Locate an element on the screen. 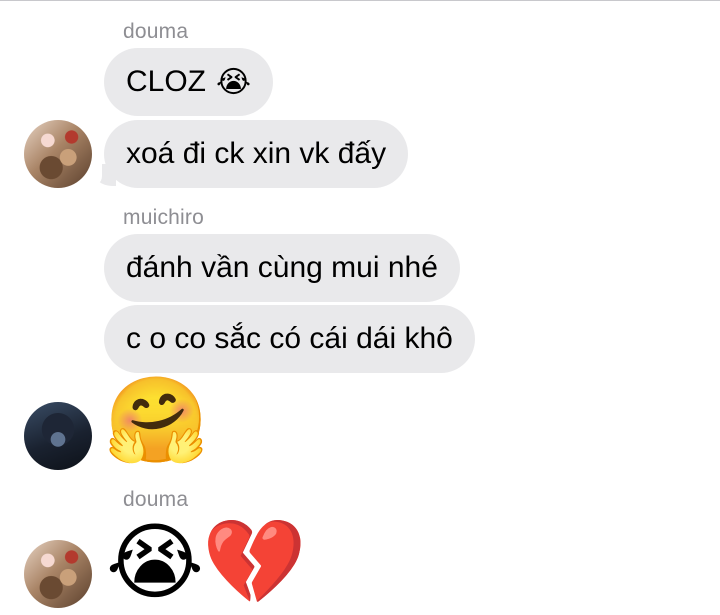 Image resolution: width=720 pixels, height=615 pixels. message-bubble: CLOZ 😭 is located at coordinates (189, 82).